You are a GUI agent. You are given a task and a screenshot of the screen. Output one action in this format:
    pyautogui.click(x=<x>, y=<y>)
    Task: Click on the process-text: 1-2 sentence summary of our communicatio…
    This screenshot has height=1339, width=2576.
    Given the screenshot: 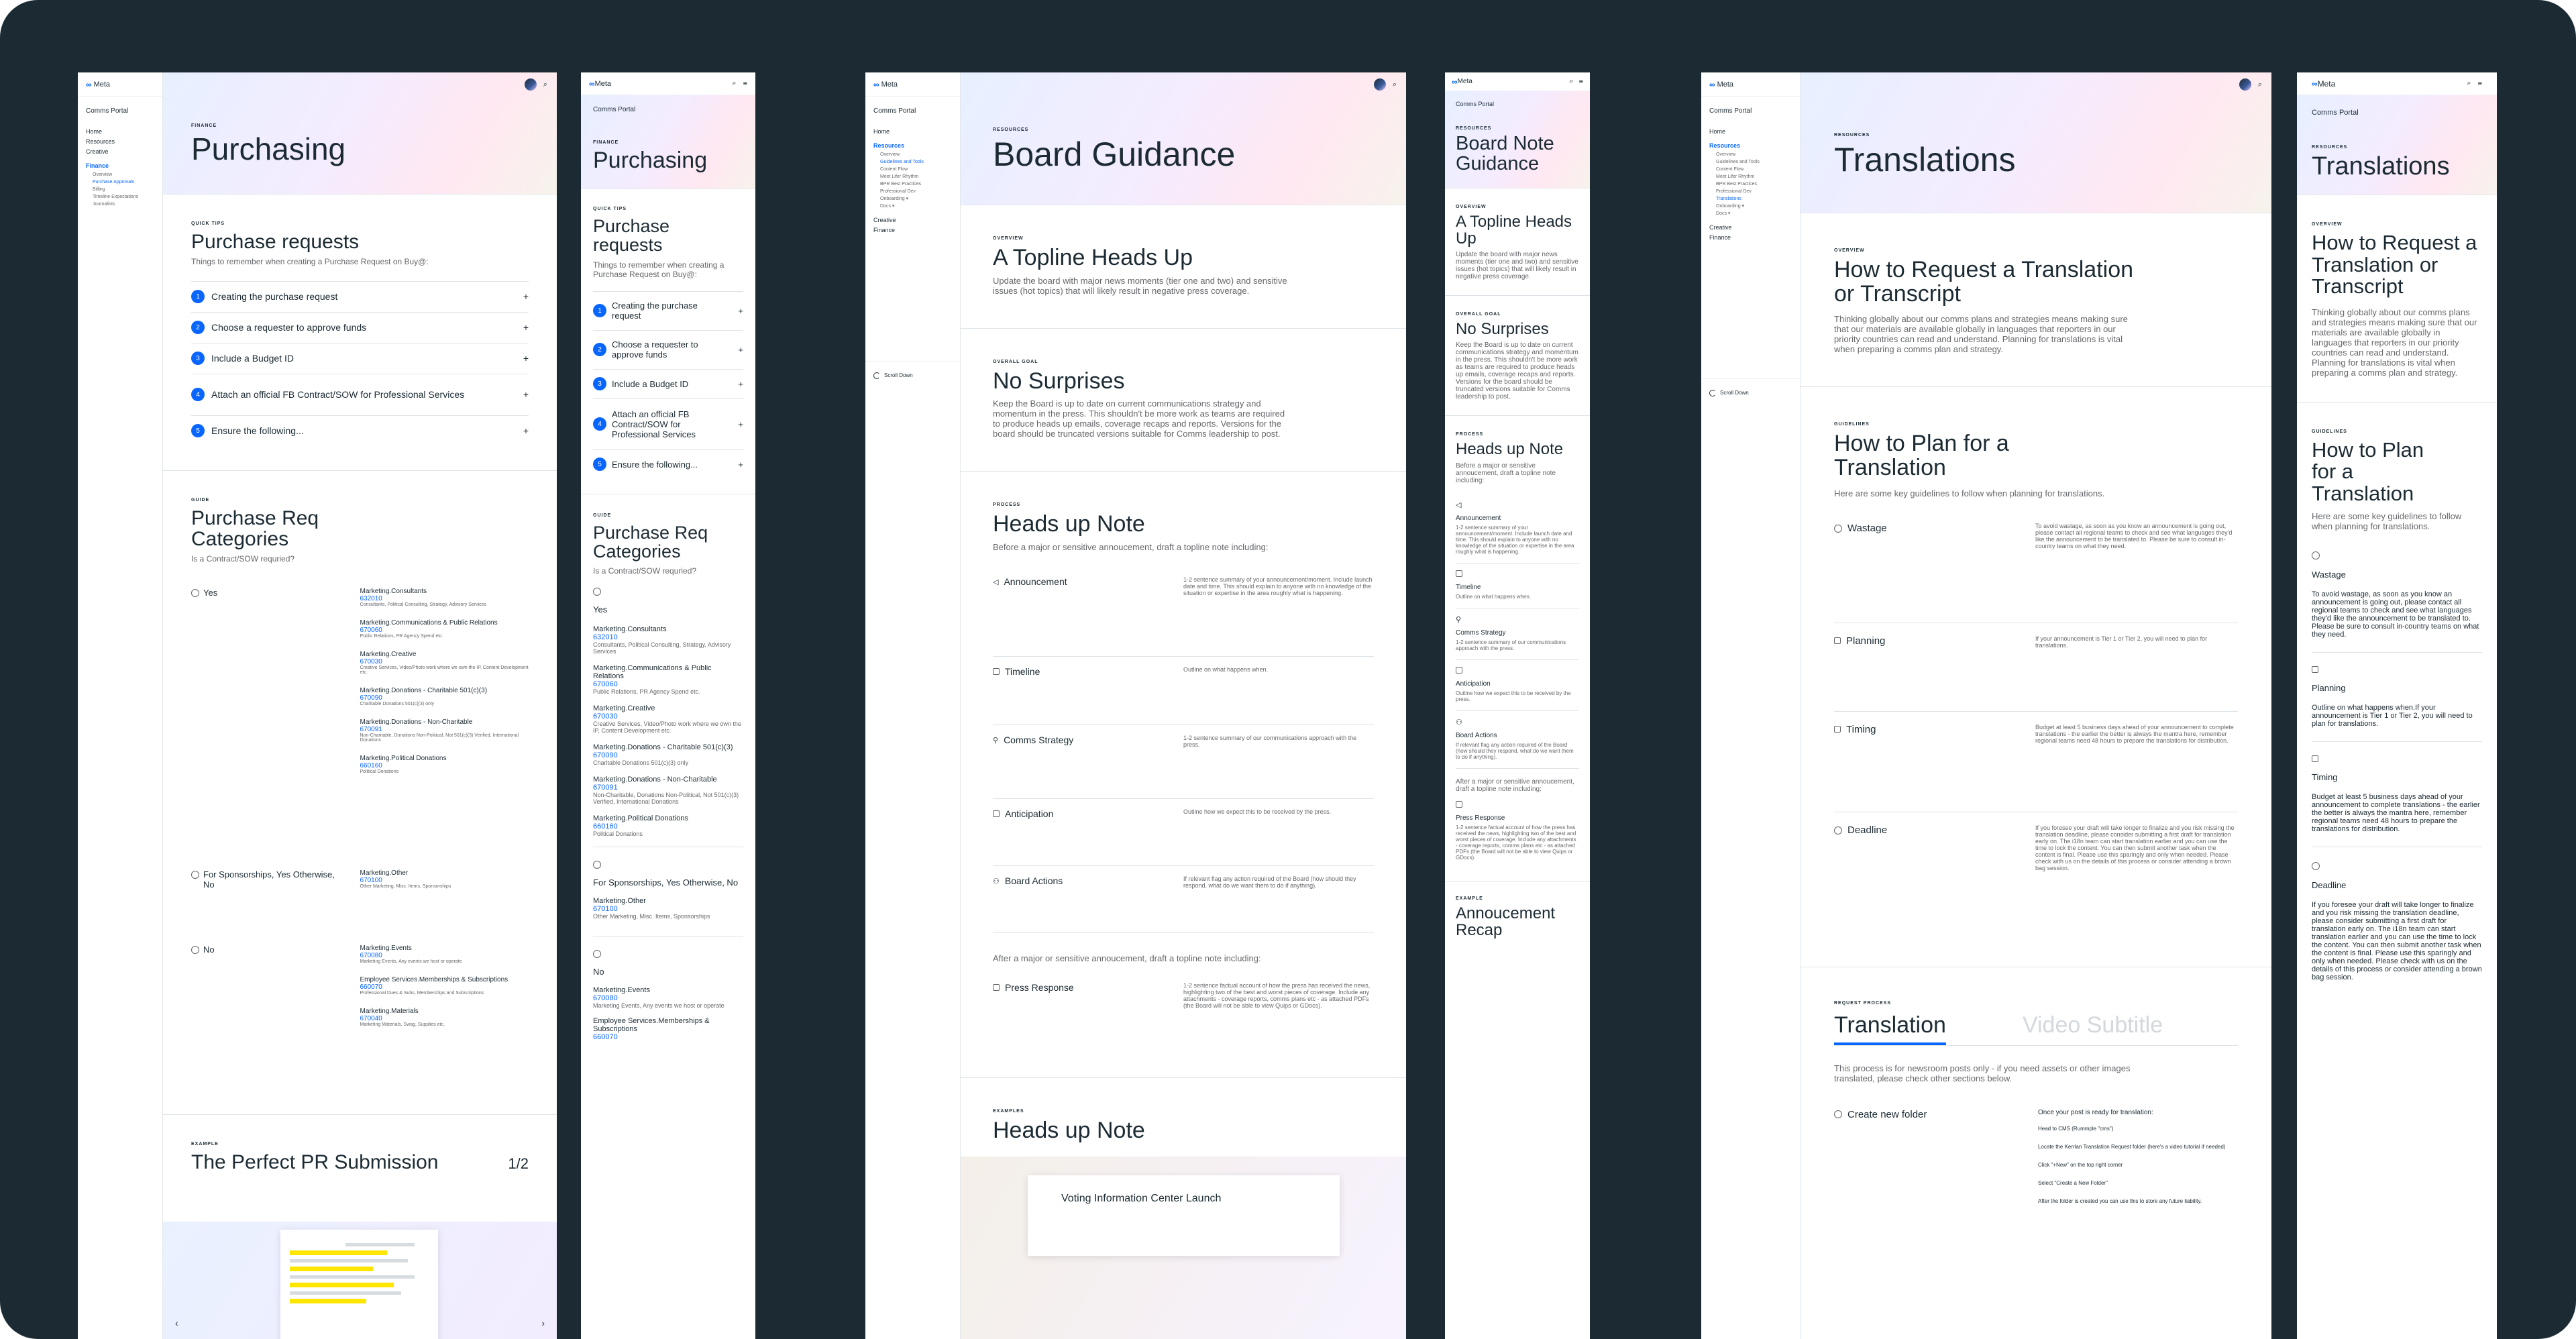 What is the action you would take?
    pyautogui.click(x=1270, y=742)
    